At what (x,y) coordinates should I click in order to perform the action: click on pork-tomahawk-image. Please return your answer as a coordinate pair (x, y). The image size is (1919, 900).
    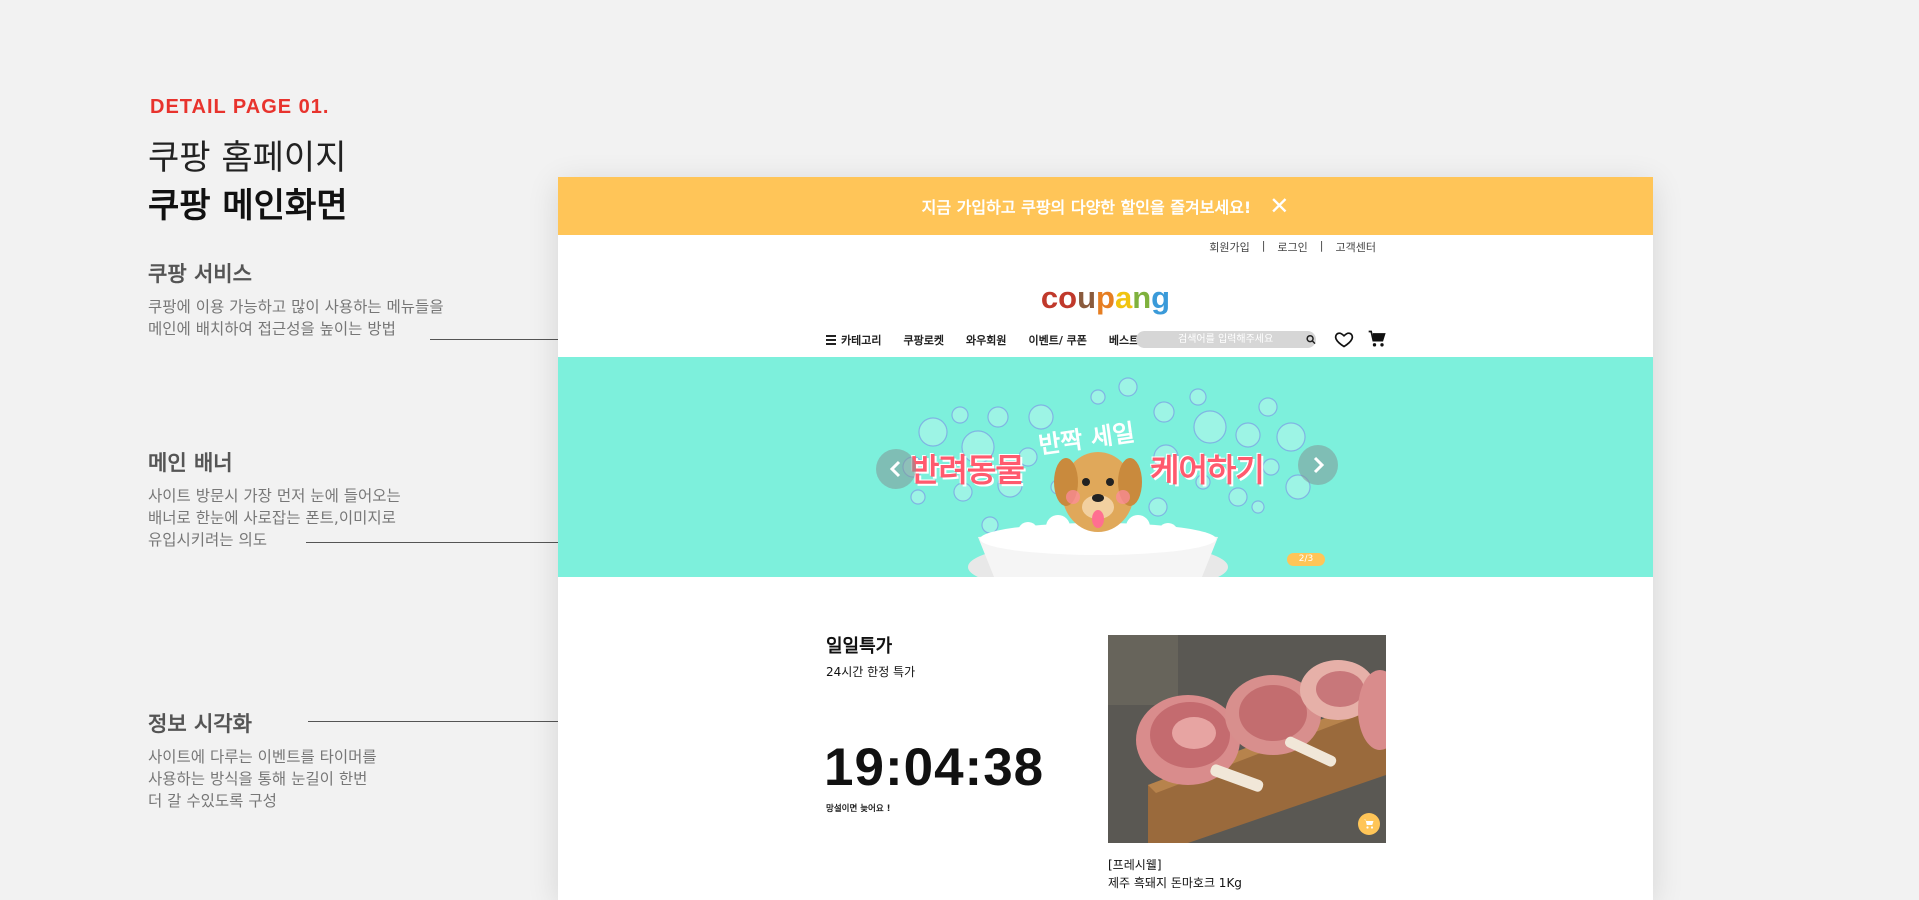
    Looking at the image, I should click on (1247, 739).